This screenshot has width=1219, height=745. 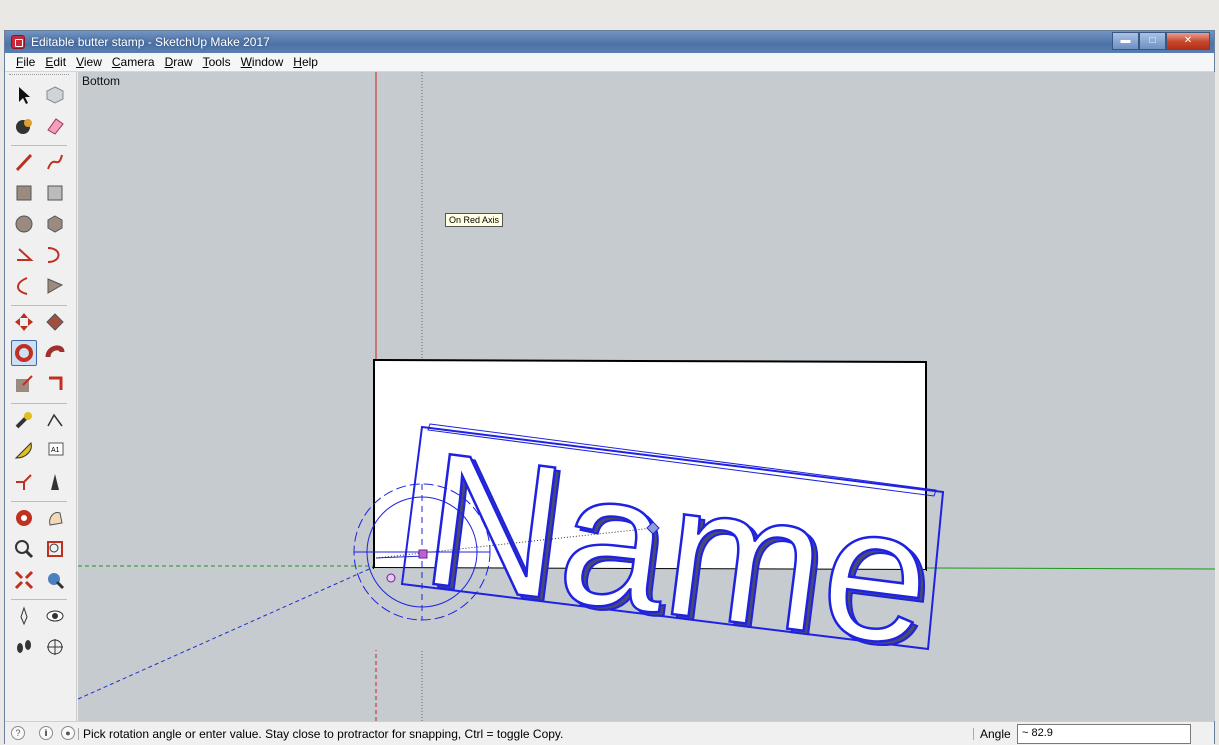 What do you see at coordinates (55, 95) in the screenshot?
I see `component-tool-icon` at bounding box center [55, 95].